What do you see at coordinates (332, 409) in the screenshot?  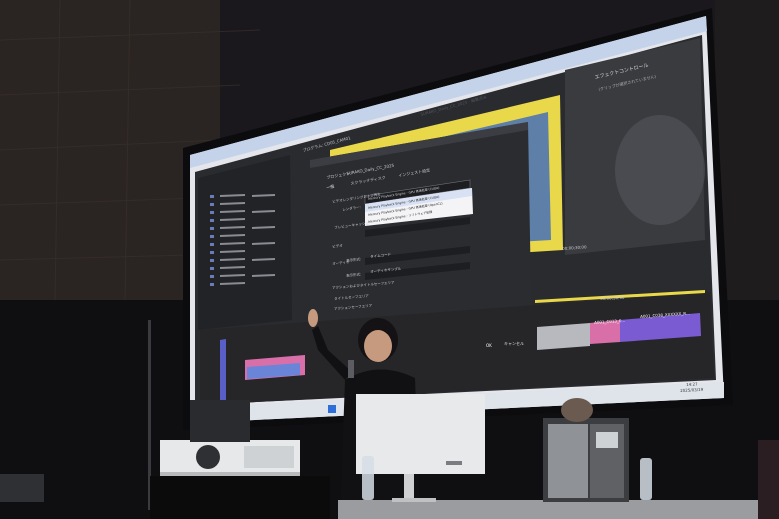 I see `taskbar-start-icon` at bounding box center [332, 409].